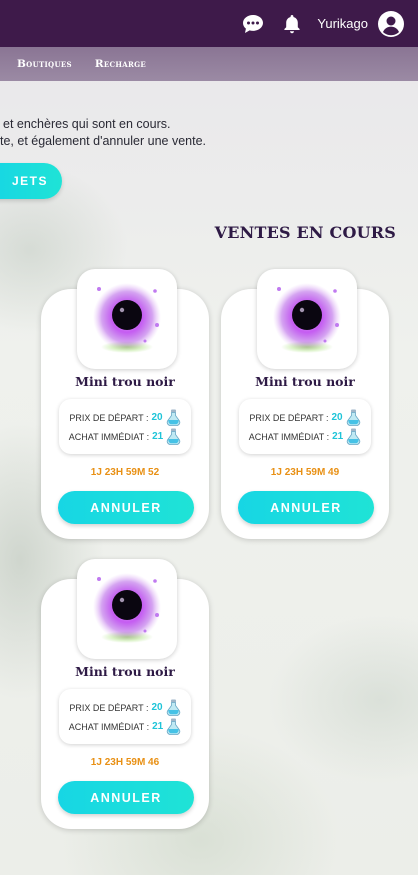  What do you see at coordinates (209, 64) in the screenshot?
I see `sub-navigation: Boutiques Recharge` at bounding box center [209, 64].